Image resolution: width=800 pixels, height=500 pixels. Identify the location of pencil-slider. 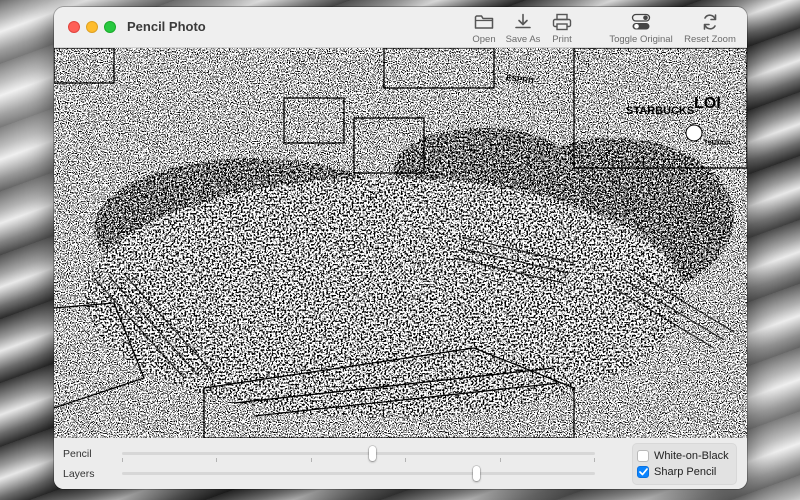
(358, 454).